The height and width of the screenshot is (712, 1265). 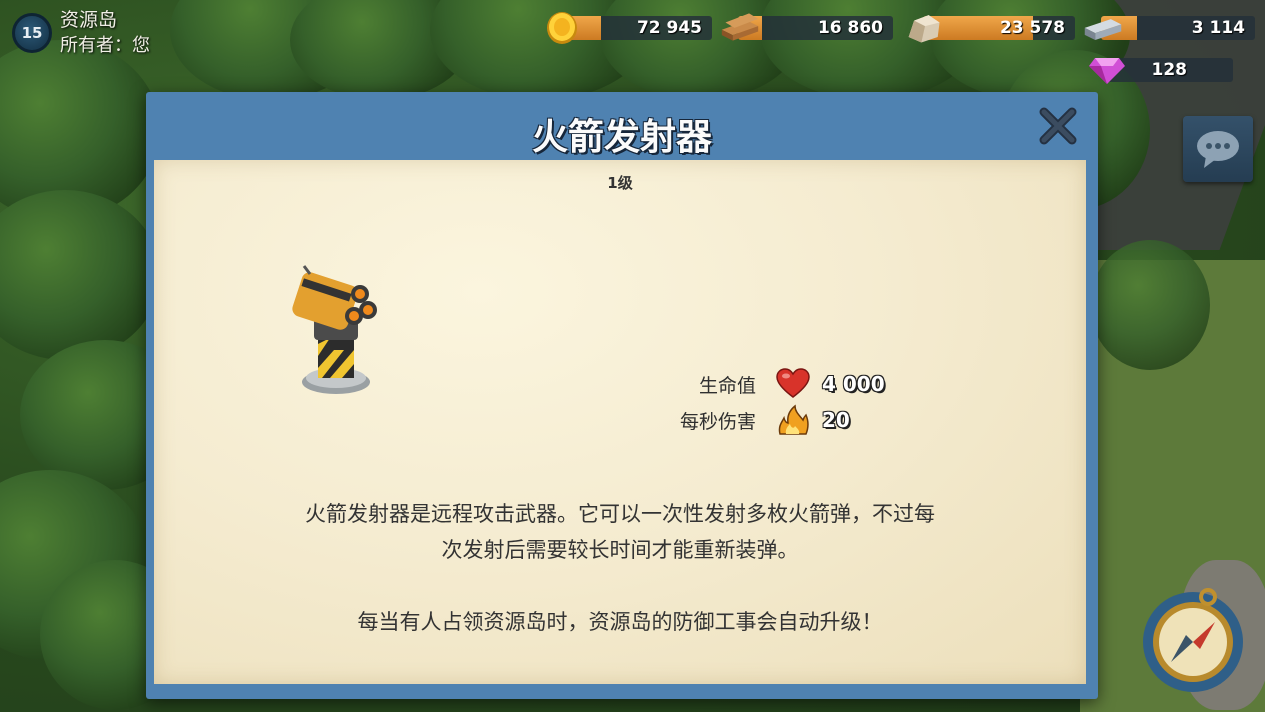 I want to click on gold-resource: 72 945, so click(x=628, y=28).